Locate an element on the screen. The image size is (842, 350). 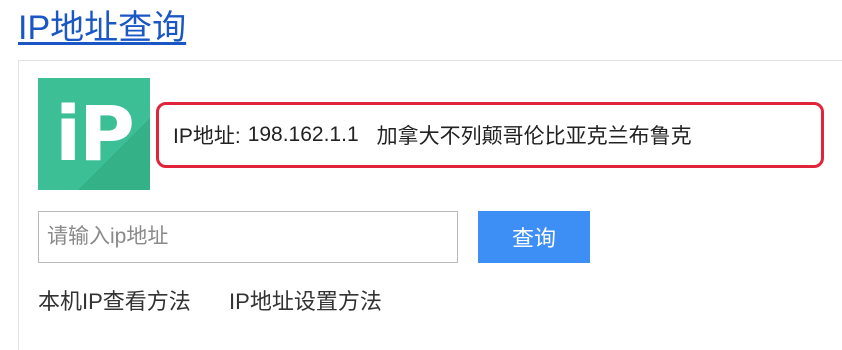
local-ip-help-link: 本机IP查看方法 is located at coordinates (114, 301).